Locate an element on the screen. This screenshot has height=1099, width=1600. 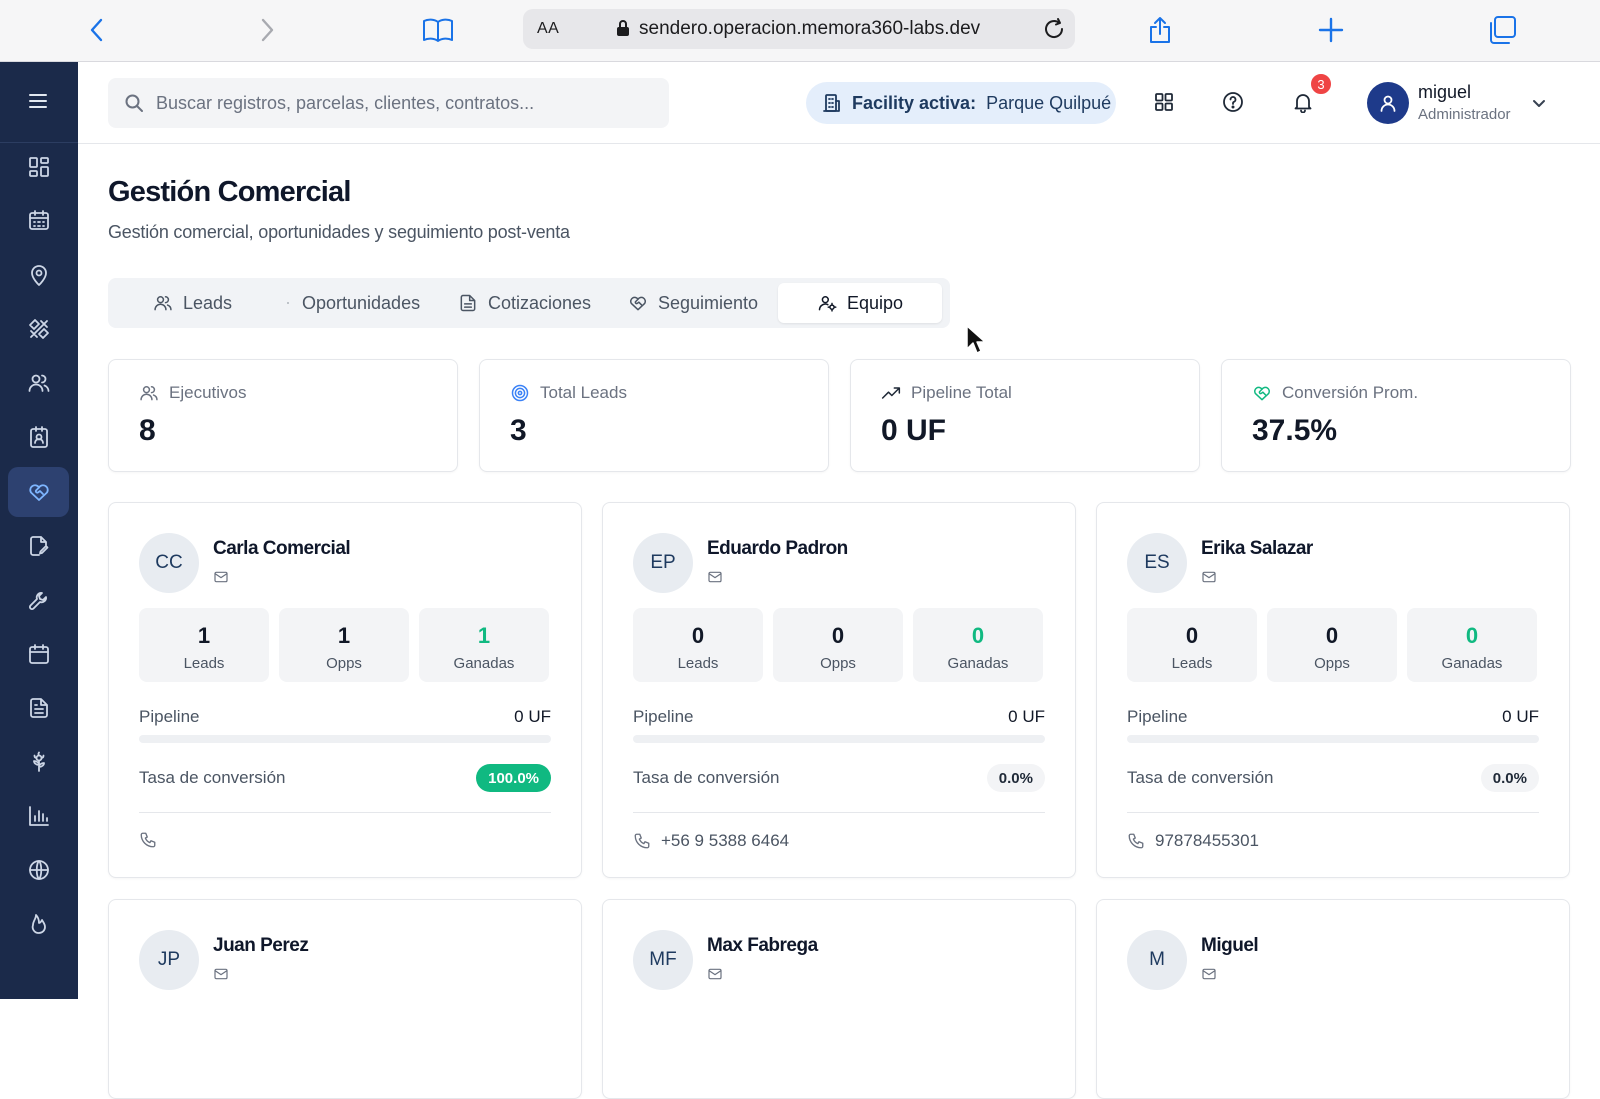
share-icon is located at coordinates (1160, 30).